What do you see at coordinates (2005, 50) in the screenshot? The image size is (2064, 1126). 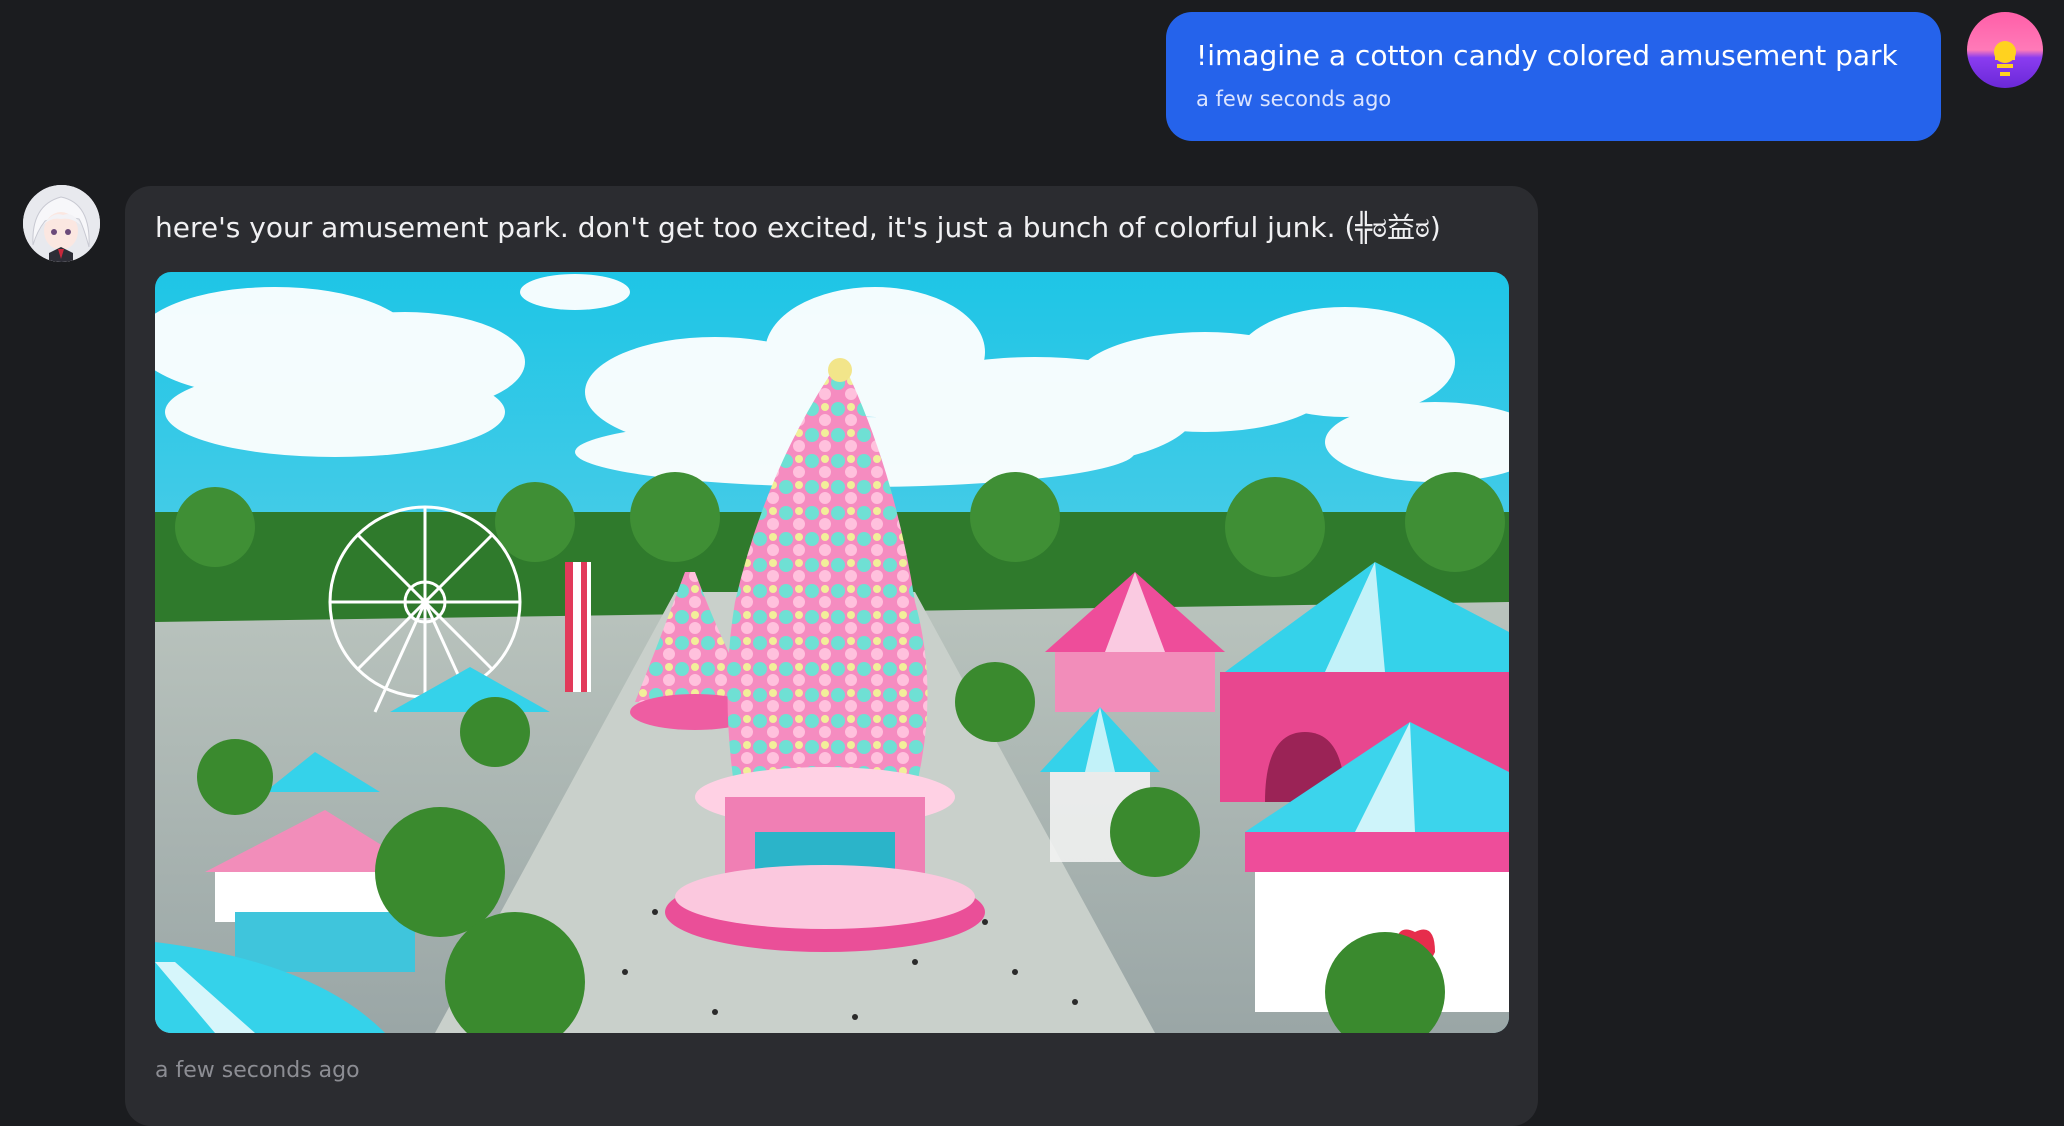 I see `user-avatar` at bounding box center [2005, 50].